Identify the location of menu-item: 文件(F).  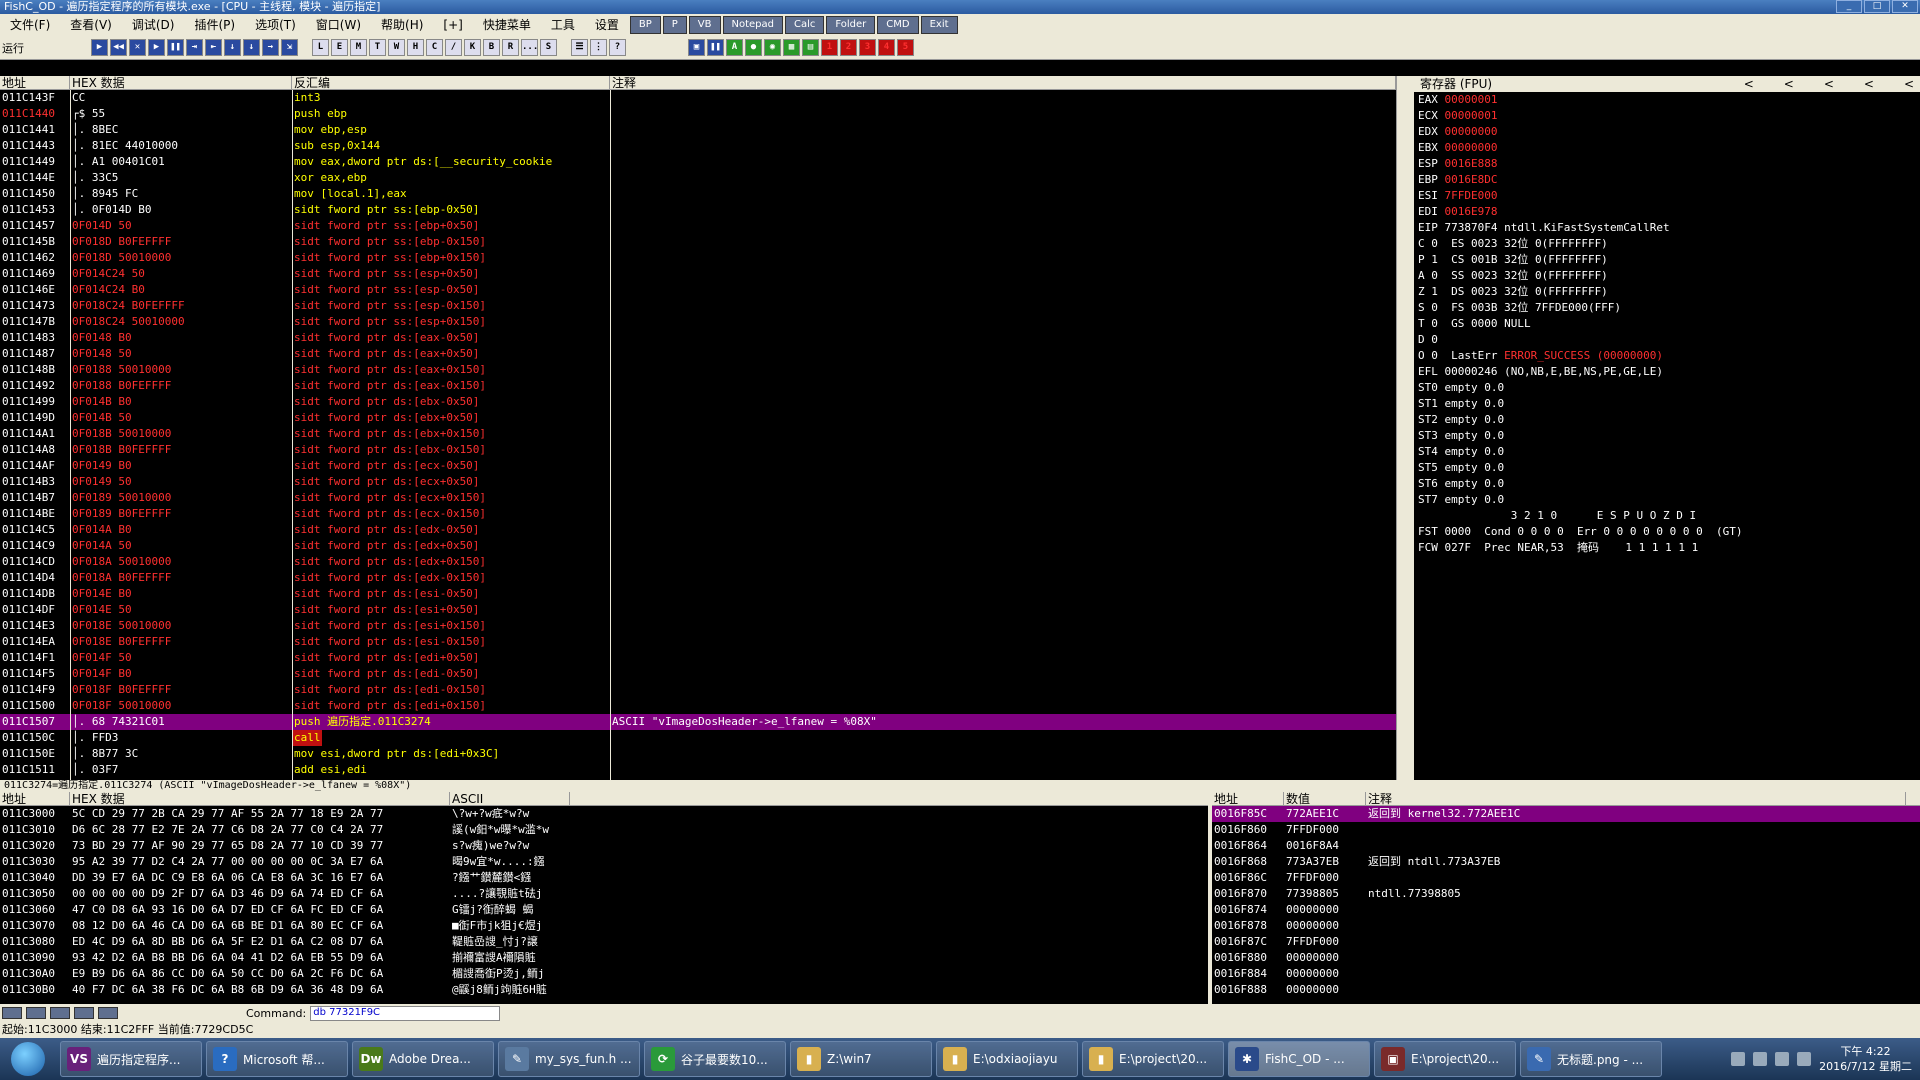
(30, 25).